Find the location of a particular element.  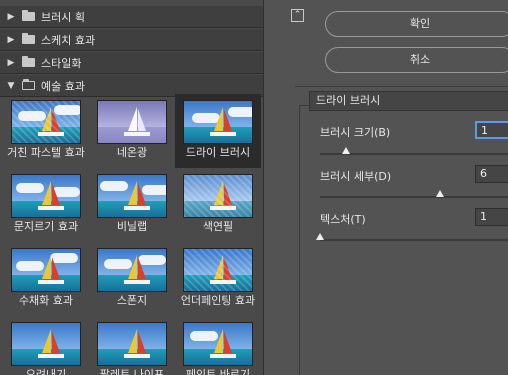

brush-detail-label: 브러시 세부(D) is located at coordinates (356, 176).